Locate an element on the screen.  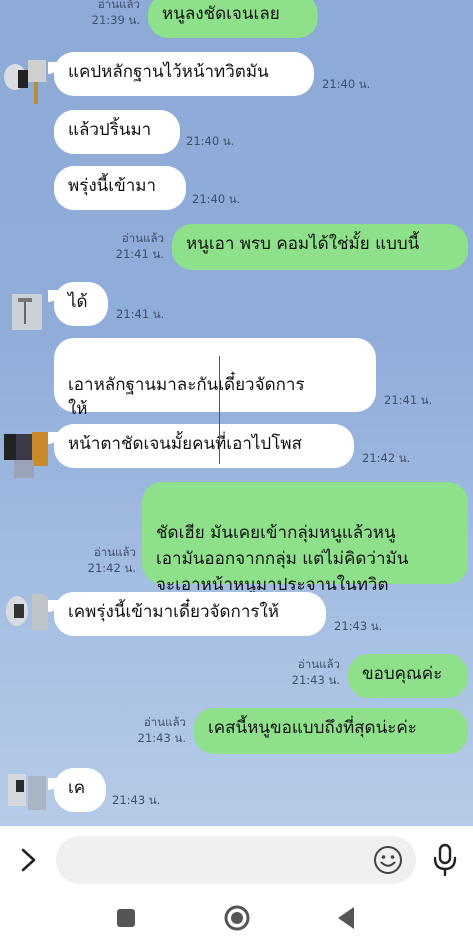
message-input is located at coordinates (236, 860).